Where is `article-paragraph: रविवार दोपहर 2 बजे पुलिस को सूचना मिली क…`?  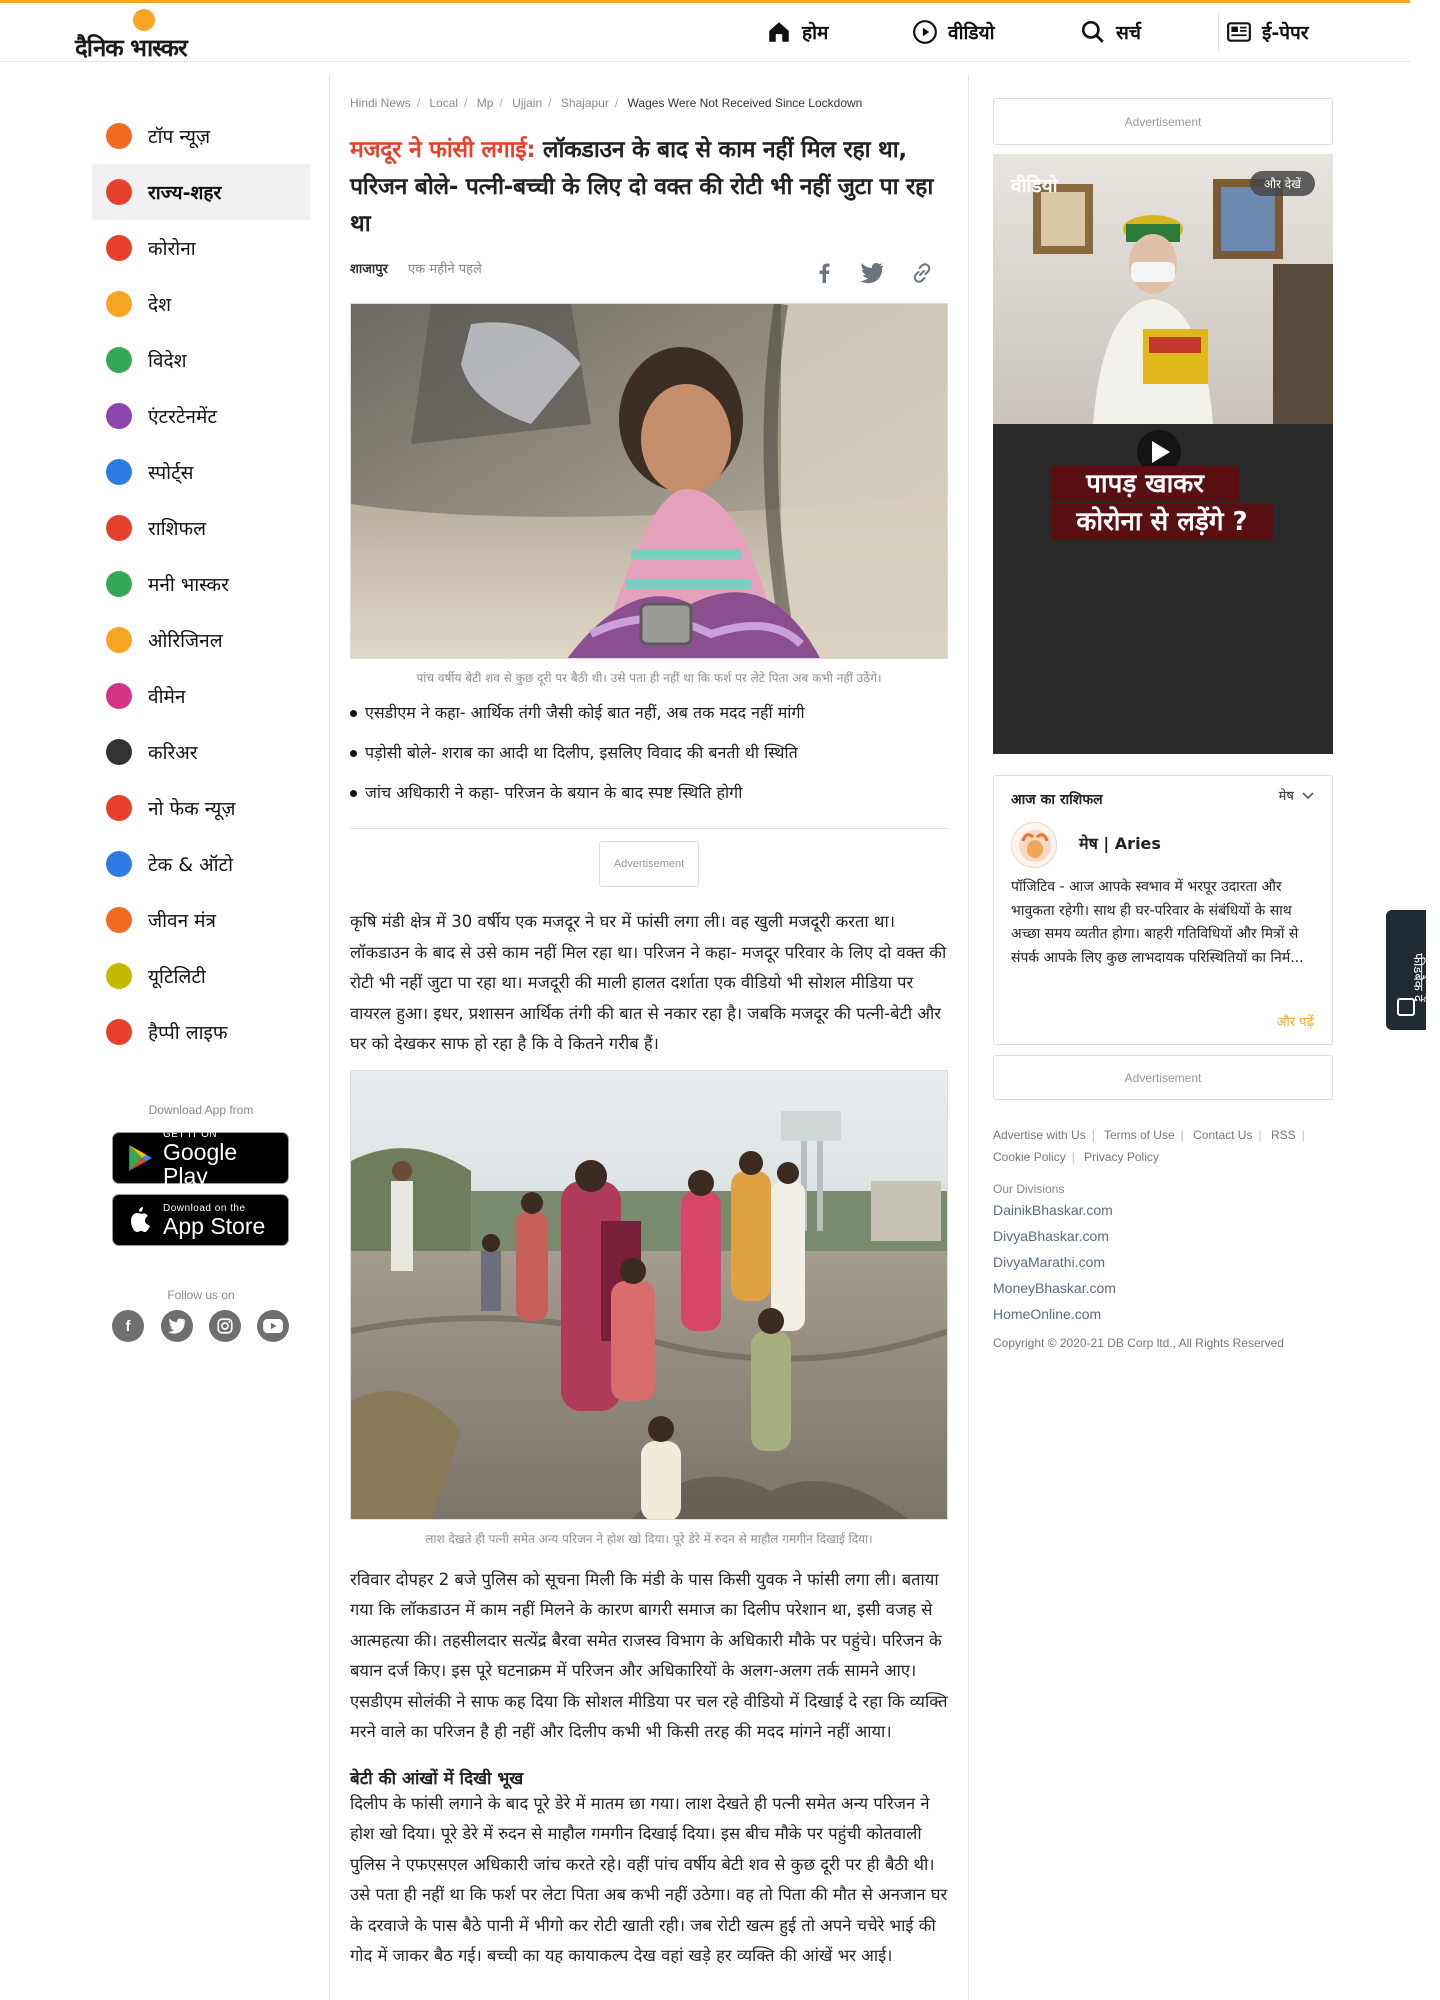 article-paragraph: रविवार दोपहर 2 बजे पुलिस को सूचना मिली क… is located at coordinates (649, 1655).